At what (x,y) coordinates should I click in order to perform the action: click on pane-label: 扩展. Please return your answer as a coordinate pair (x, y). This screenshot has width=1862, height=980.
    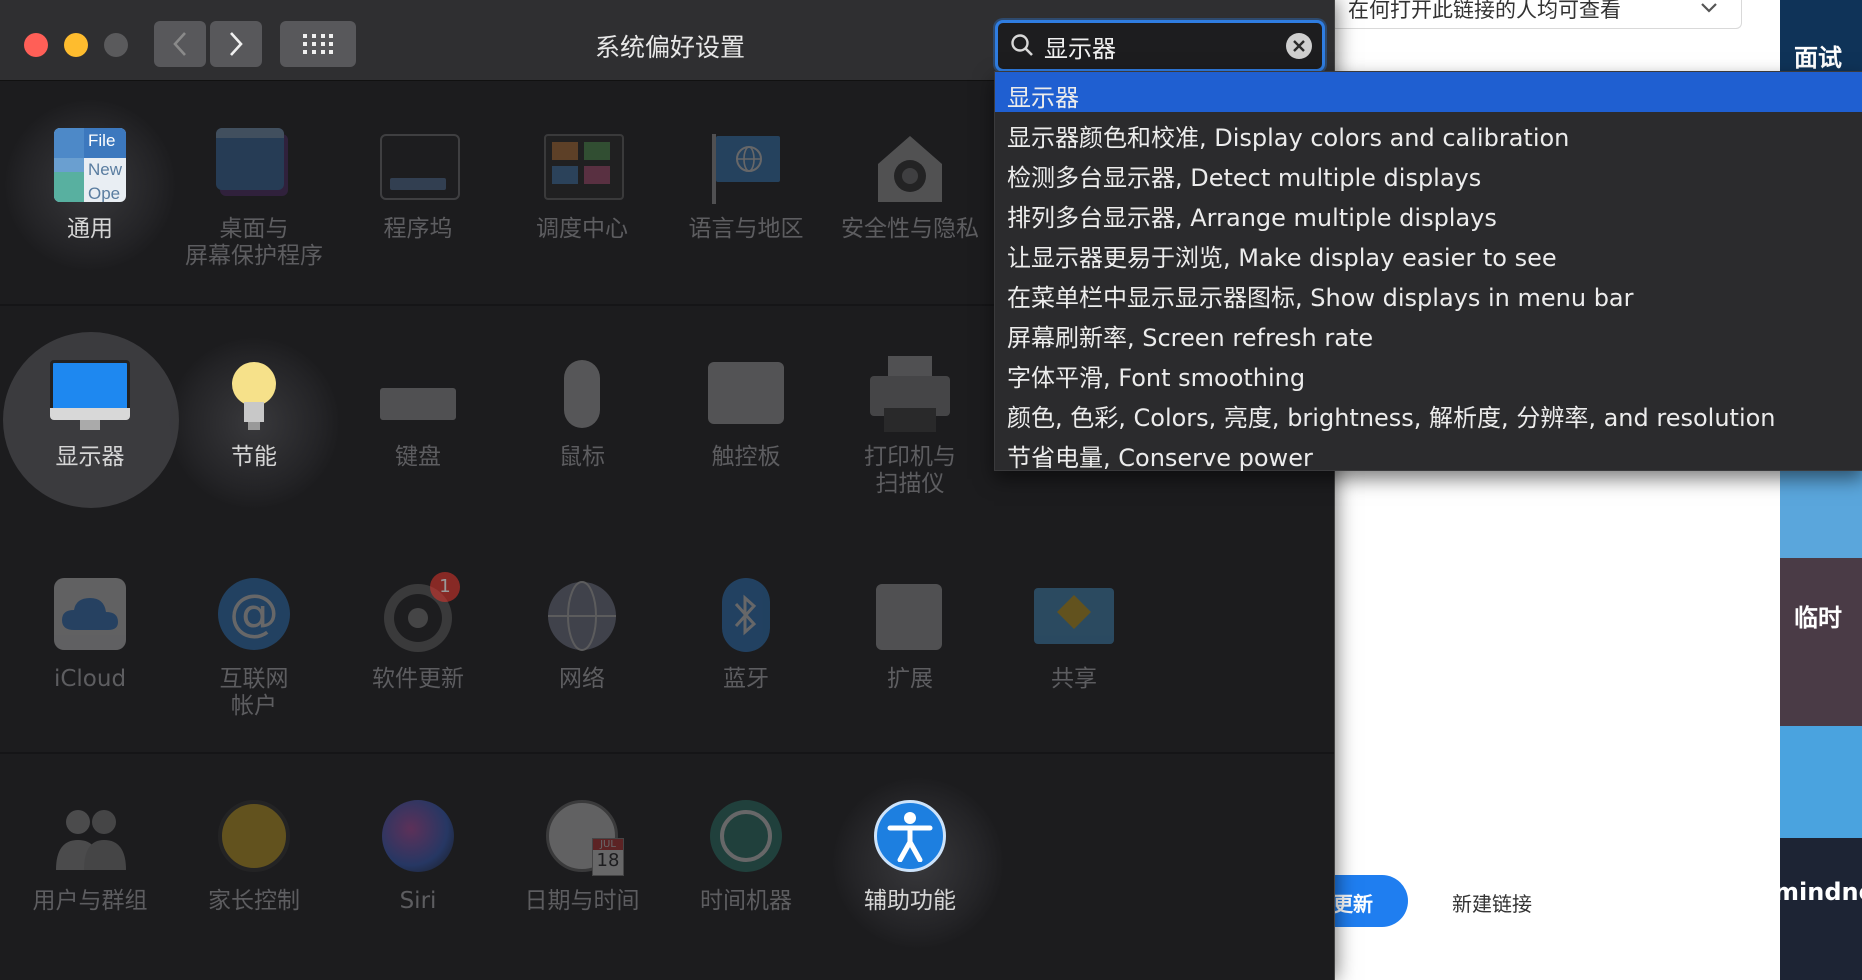
    Looking at the image, I should click on (910, 679).